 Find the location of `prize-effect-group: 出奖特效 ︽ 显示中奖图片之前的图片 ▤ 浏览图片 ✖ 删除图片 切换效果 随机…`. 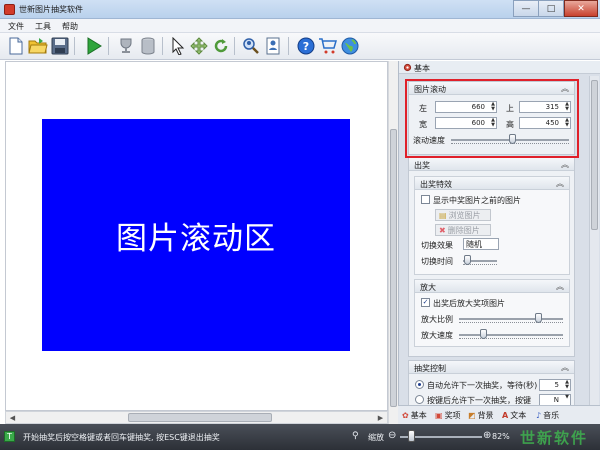

prize-effect-group: 出奖特效 ︽ 显示中奖图片之前的图片 ▤ 浏览图片 ✖ 删除图片 切换效果 随机… is located at coordinates (492, 225).